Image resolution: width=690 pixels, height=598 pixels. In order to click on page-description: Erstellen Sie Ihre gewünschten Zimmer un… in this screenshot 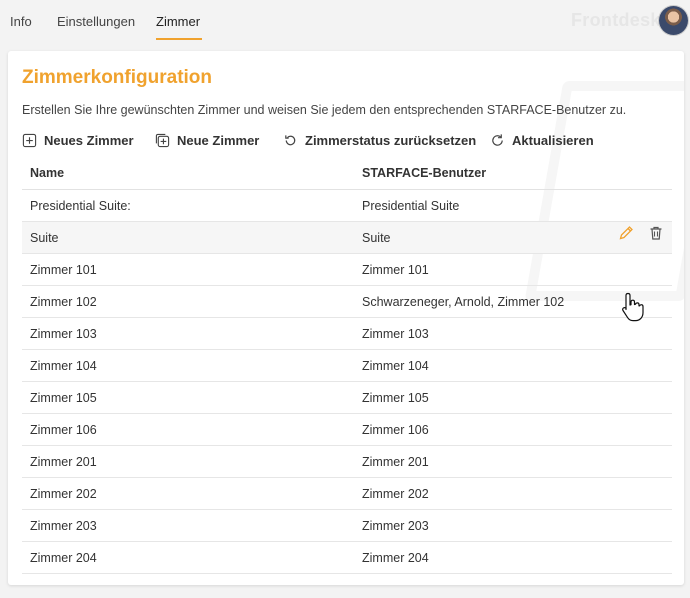, I will do `click(324, 110)`.